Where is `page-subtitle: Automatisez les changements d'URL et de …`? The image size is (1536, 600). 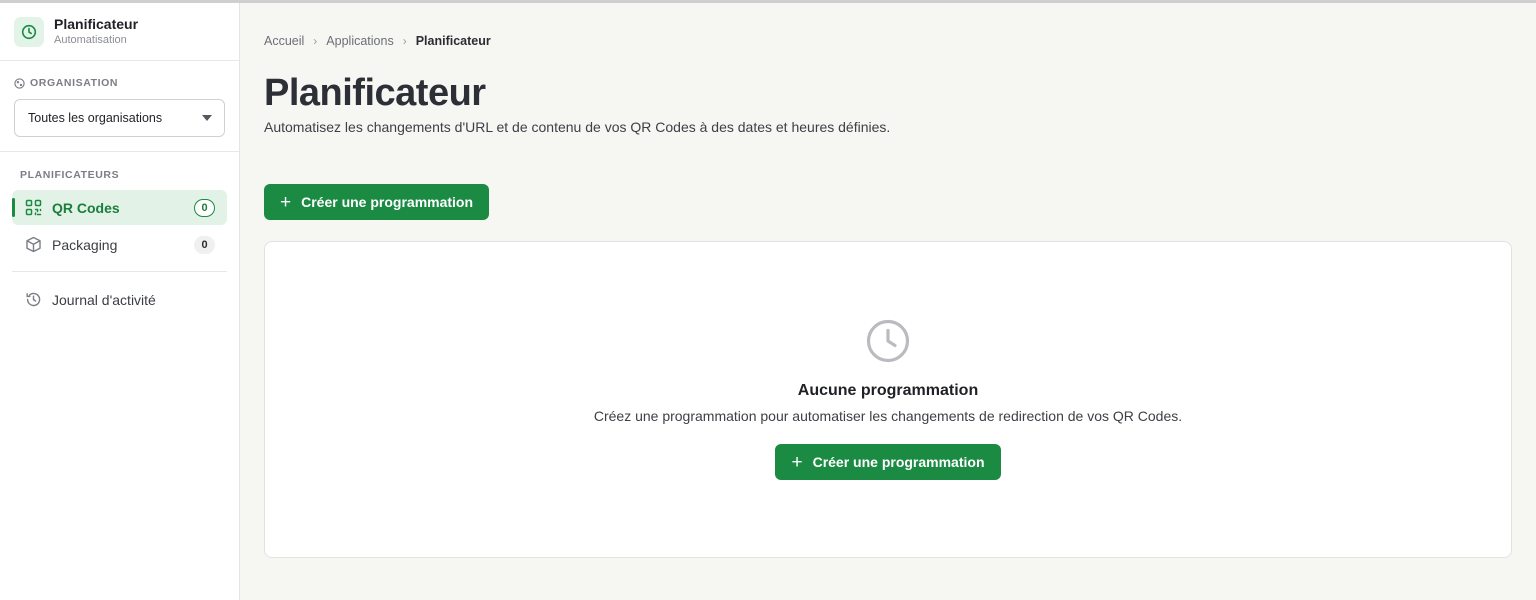
page-subtitle: Automatisez les changements d'URL et de … is located at coordinates (577, 127).